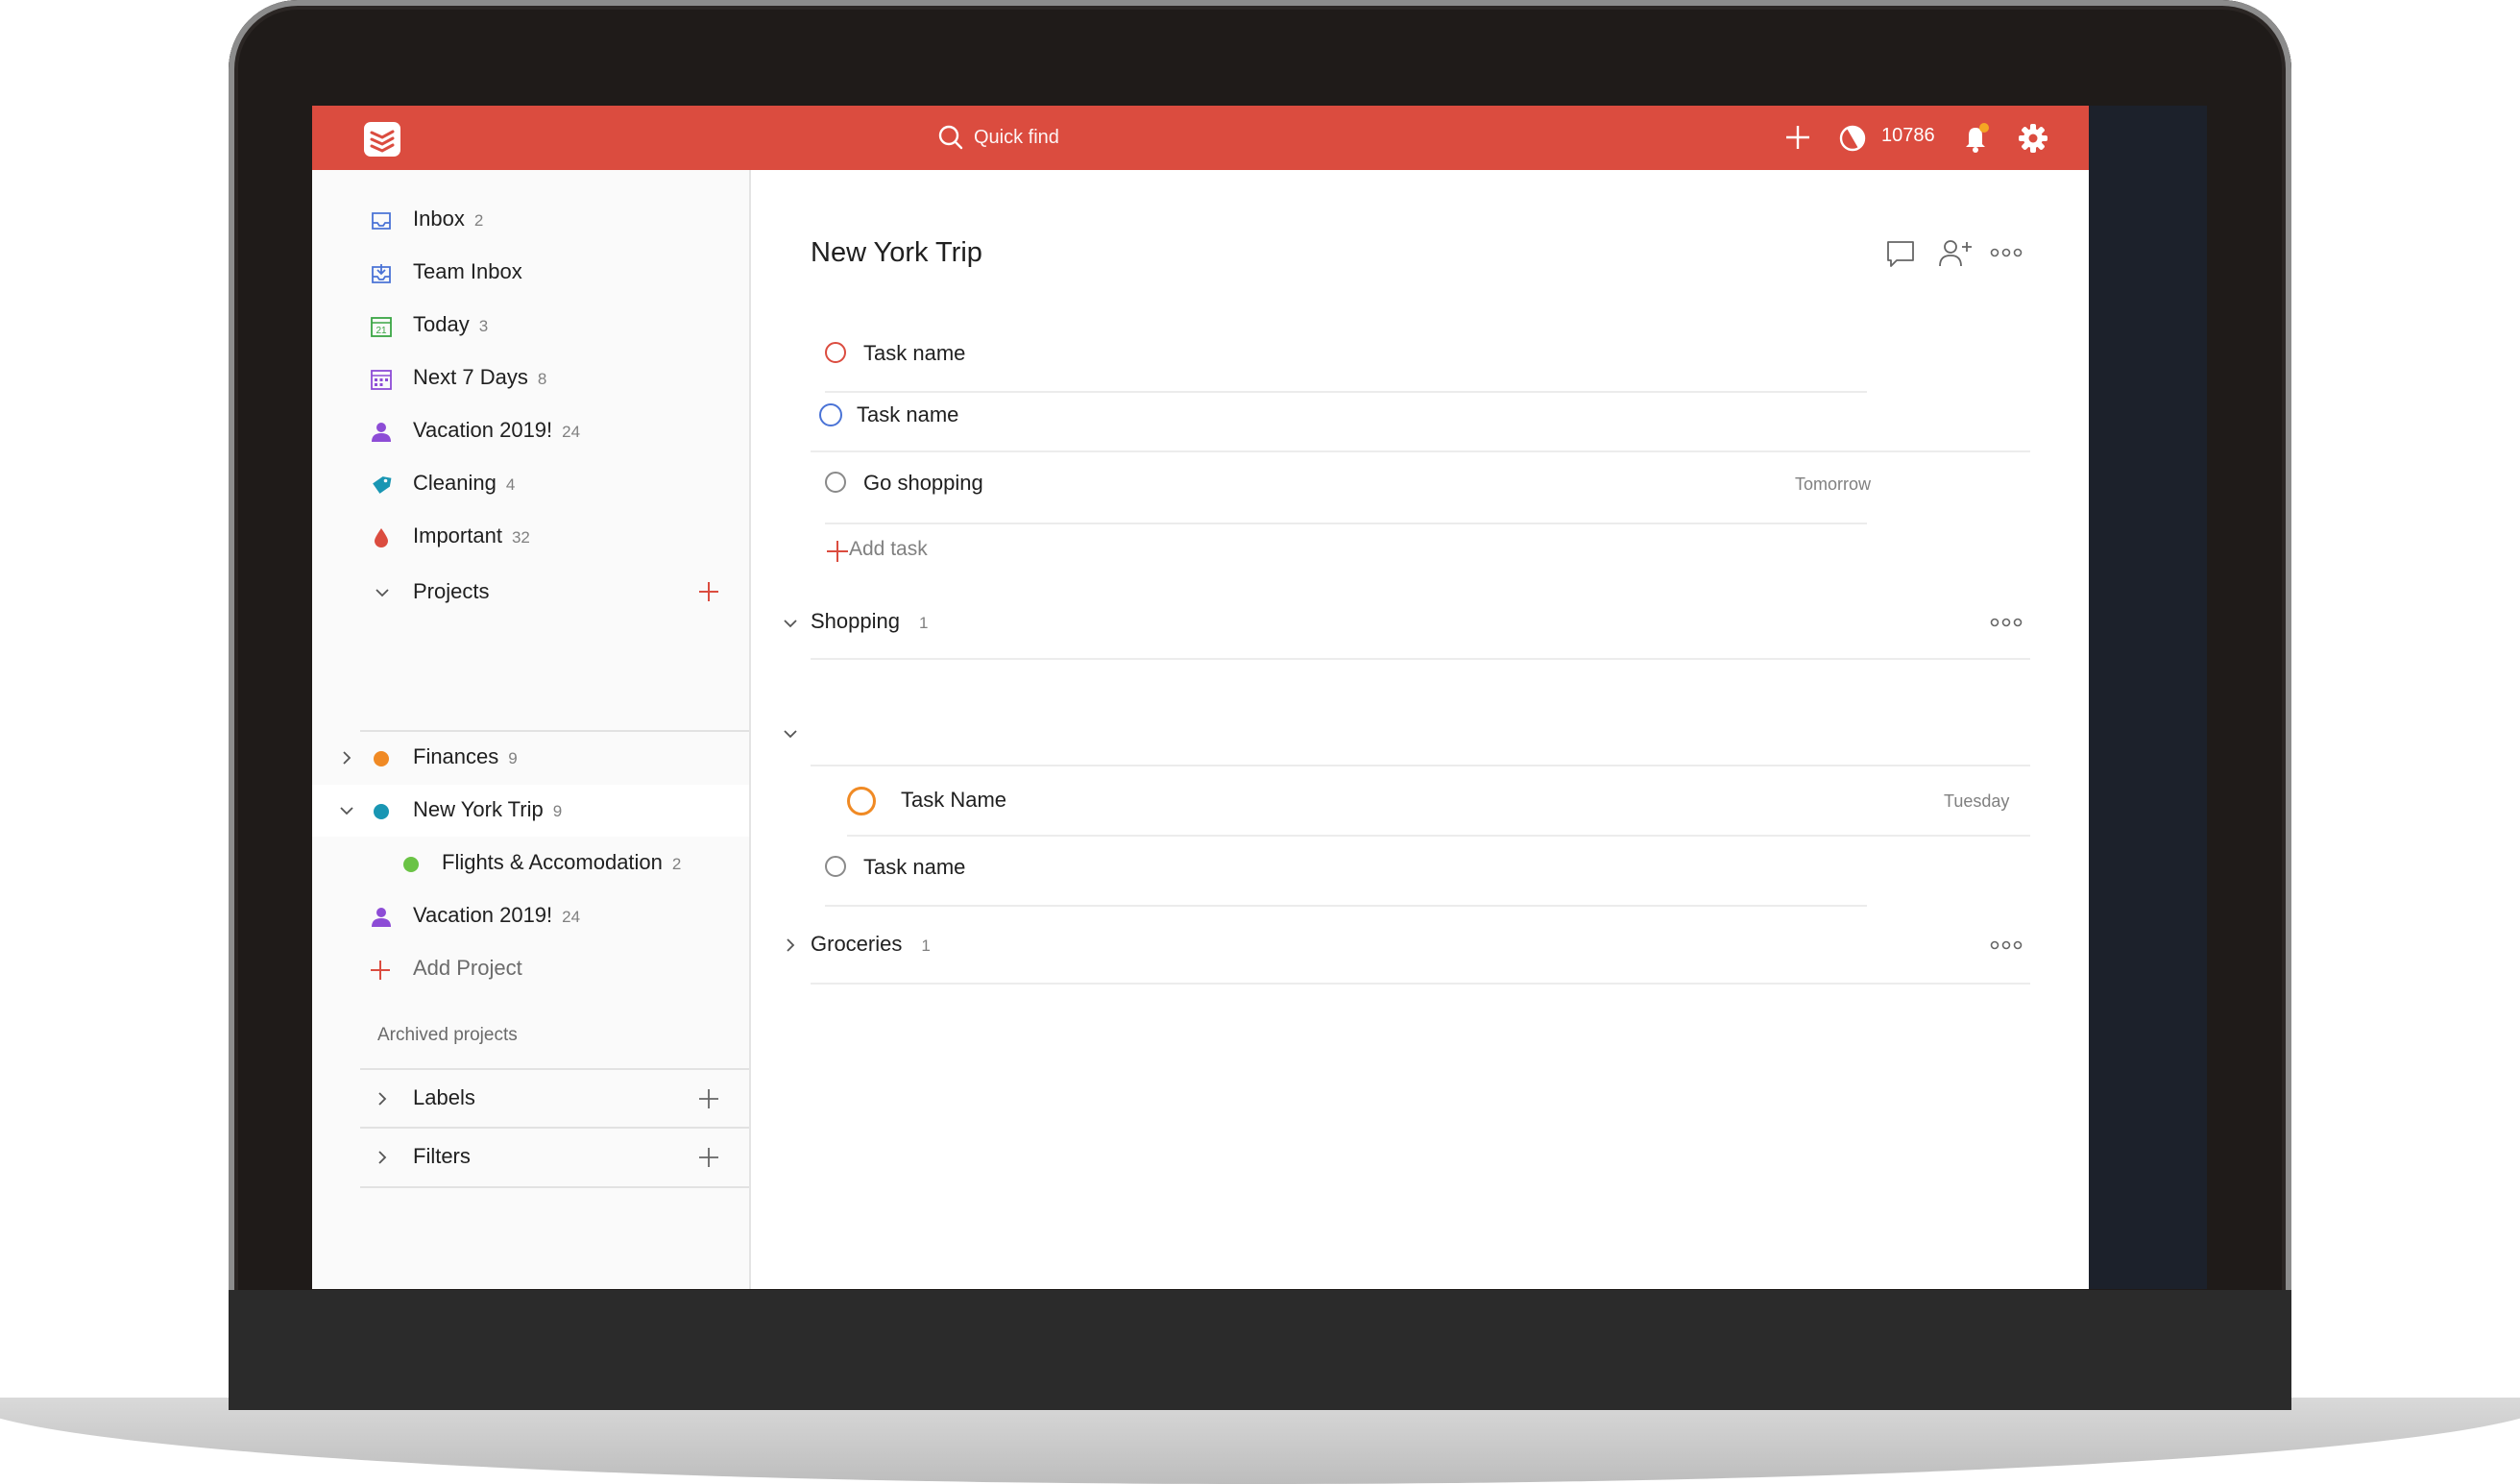 This screenshot has width=2520, height=1484. What do you see at coordinates (478, 809) in the screenshot?
I see `project-label: New York Trip` at bounding box center [478, 809].